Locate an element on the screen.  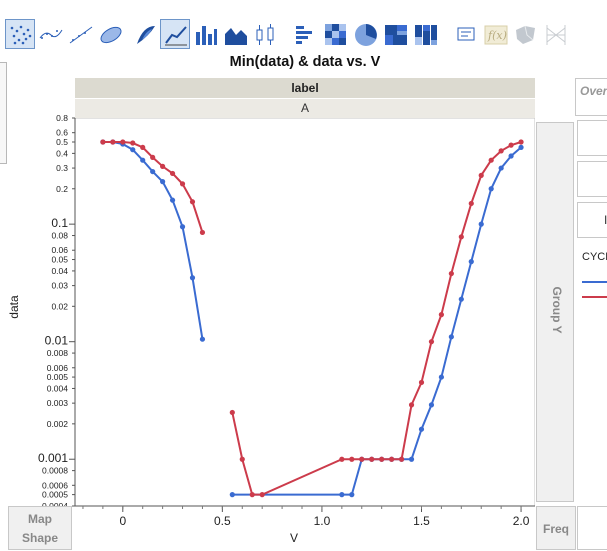
map-shapes-icon is located at coordinates (525, 34).